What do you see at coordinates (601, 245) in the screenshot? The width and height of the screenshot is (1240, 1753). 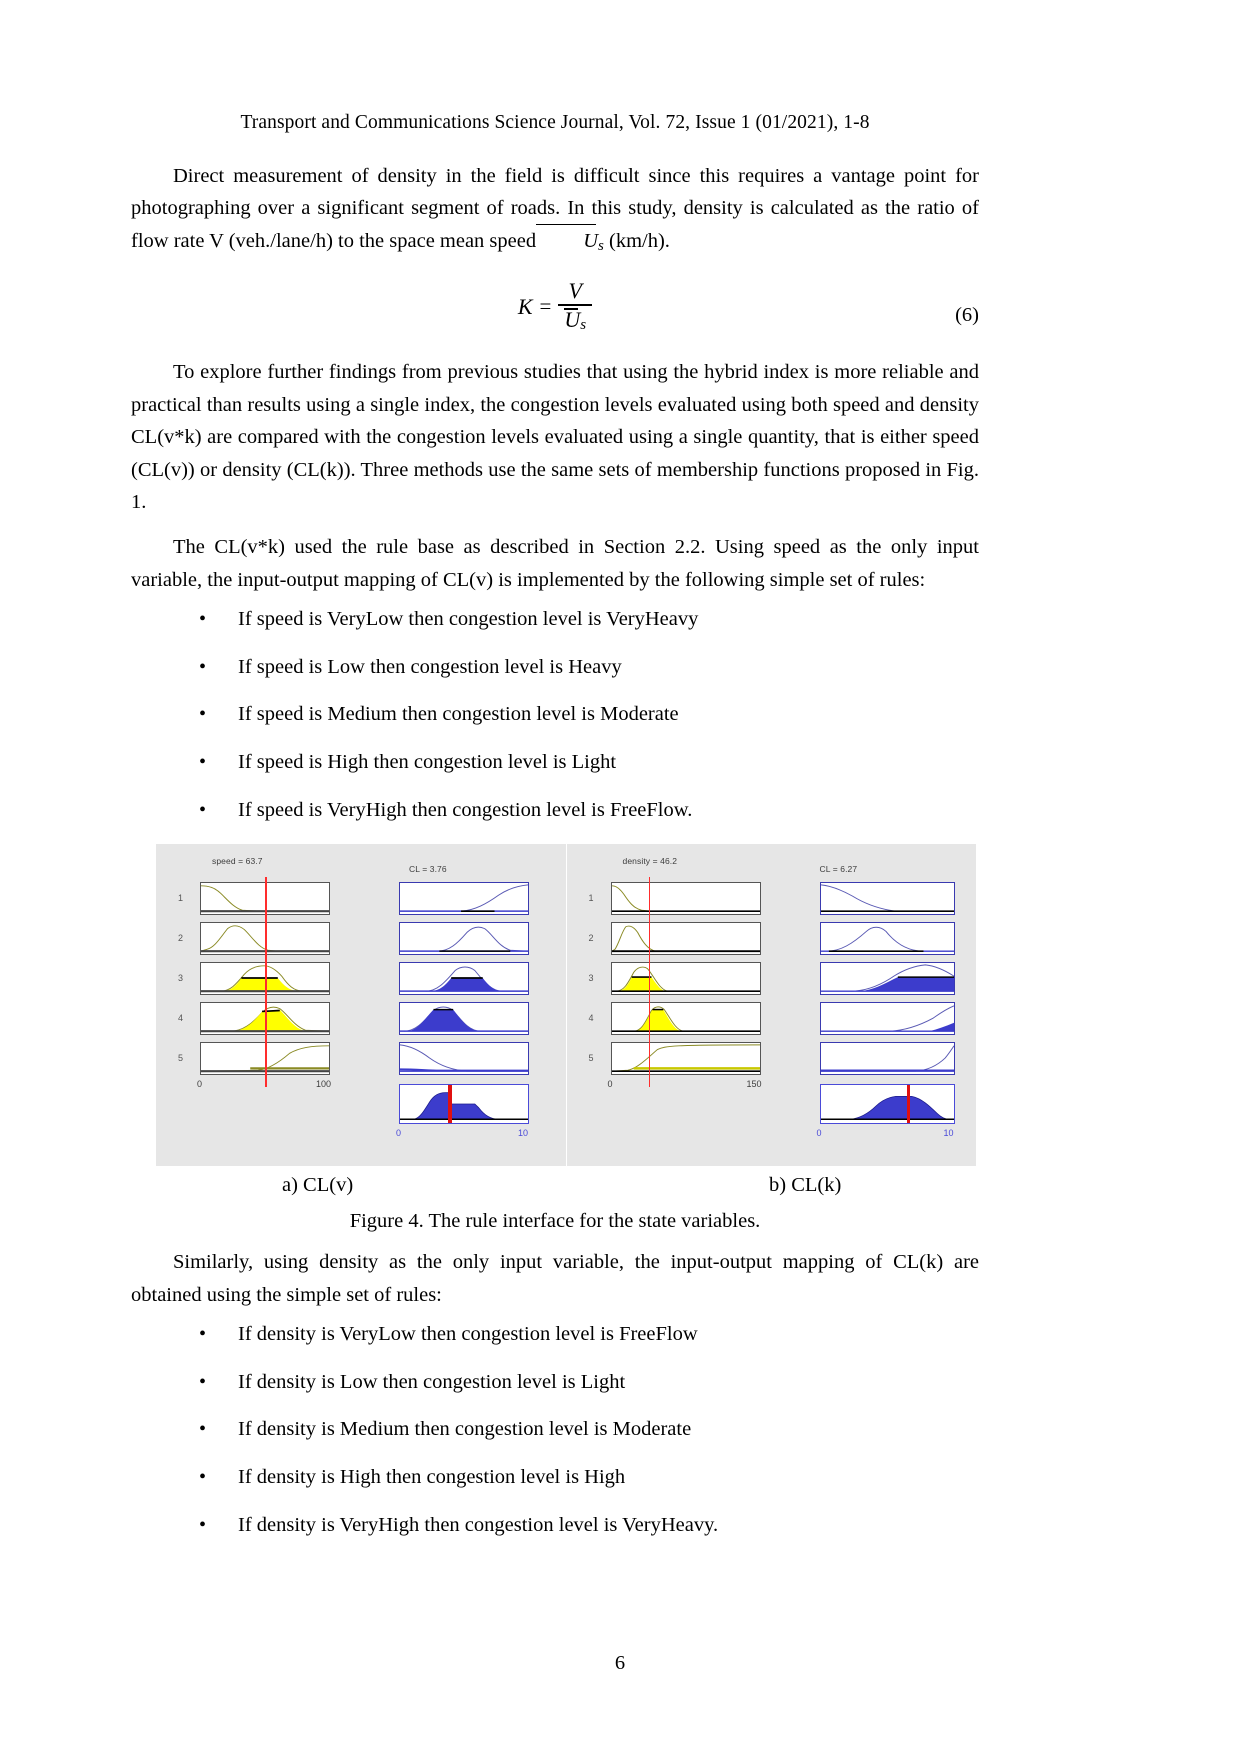 I see `u-bar-subscript: s` at bounding box center [601, 245].